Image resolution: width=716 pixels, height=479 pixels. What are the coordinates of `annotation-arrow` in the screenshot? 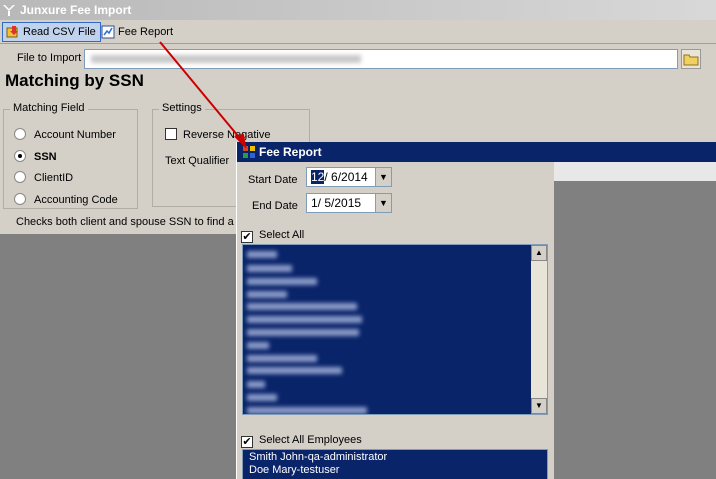 It's located at (203, 95).